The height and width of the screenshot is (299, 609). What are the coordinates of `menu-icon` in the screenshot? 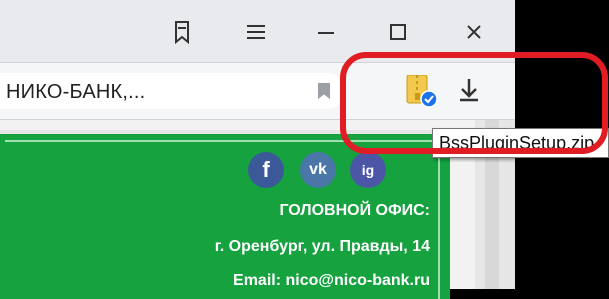 It's located at (256, 32).